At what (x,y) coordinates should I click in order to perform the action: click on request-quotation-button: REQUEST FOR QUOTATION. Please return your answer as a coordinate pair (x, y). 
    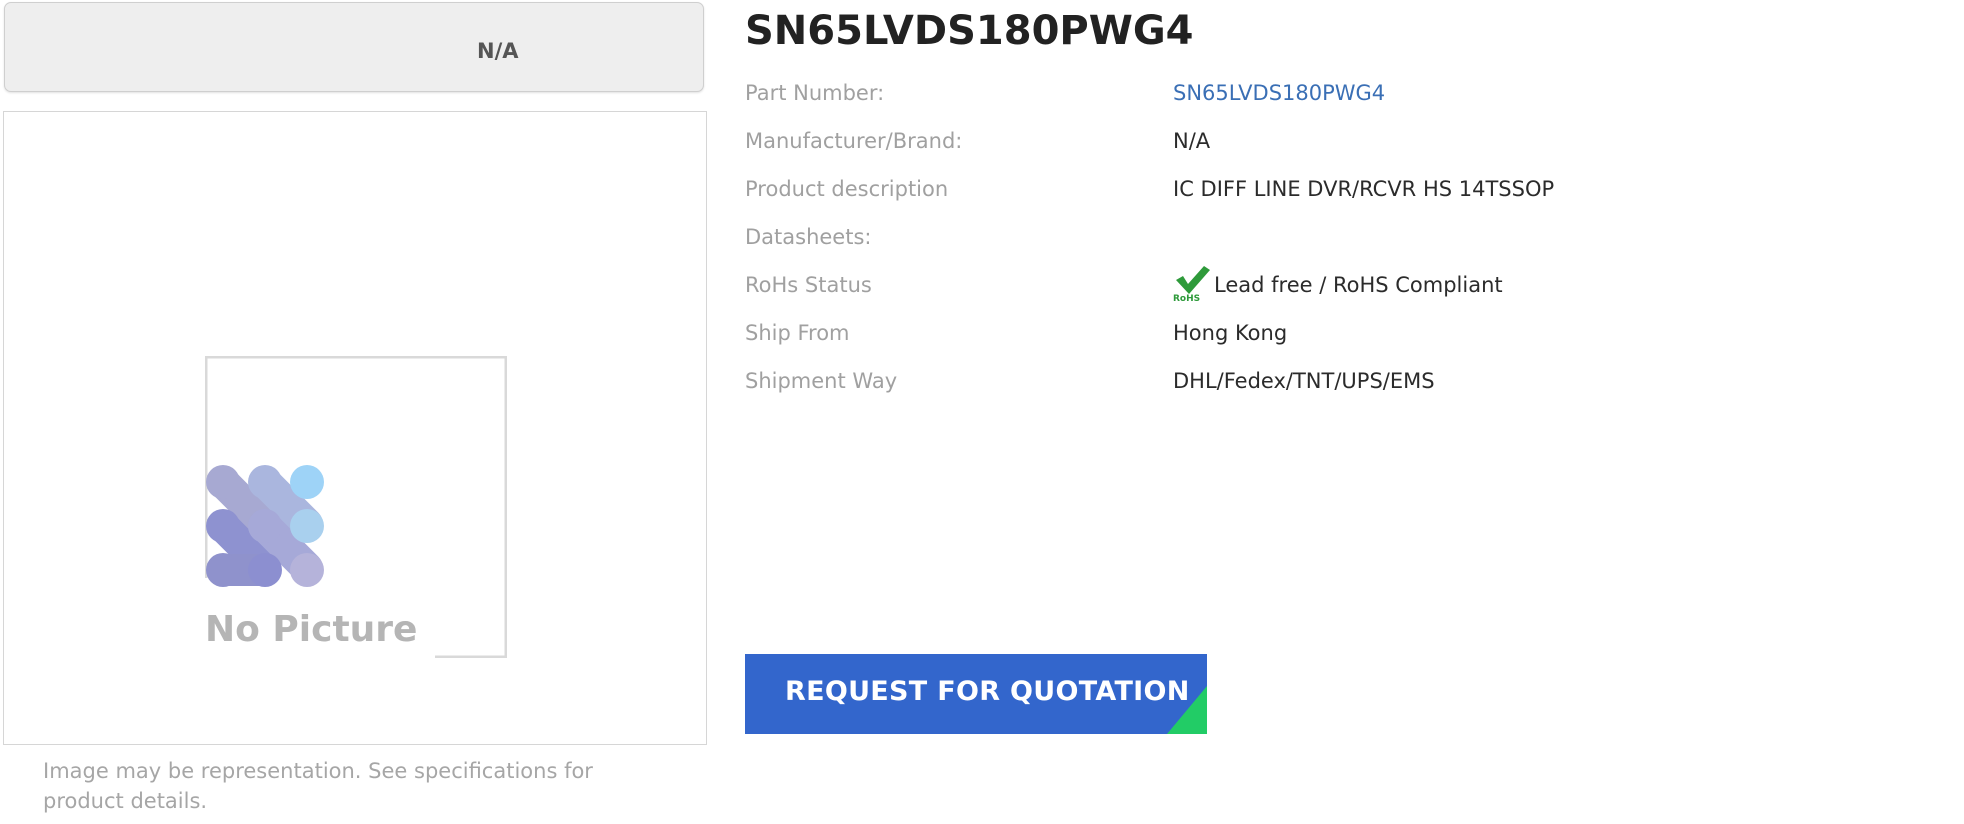
    Looking at the image, I should click on (976, 694).